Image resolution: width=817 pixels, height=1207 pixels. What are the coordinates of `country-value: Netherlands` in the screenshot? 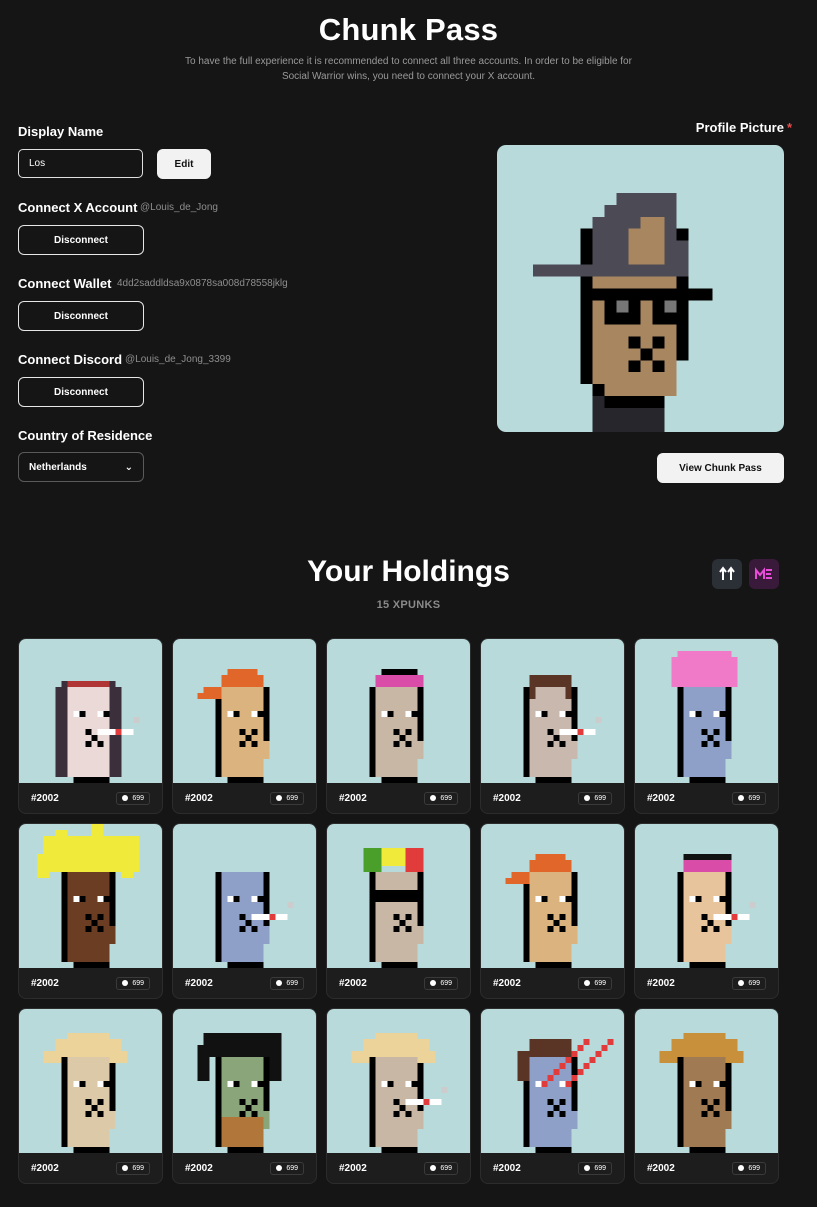 It's located at (58, 467).